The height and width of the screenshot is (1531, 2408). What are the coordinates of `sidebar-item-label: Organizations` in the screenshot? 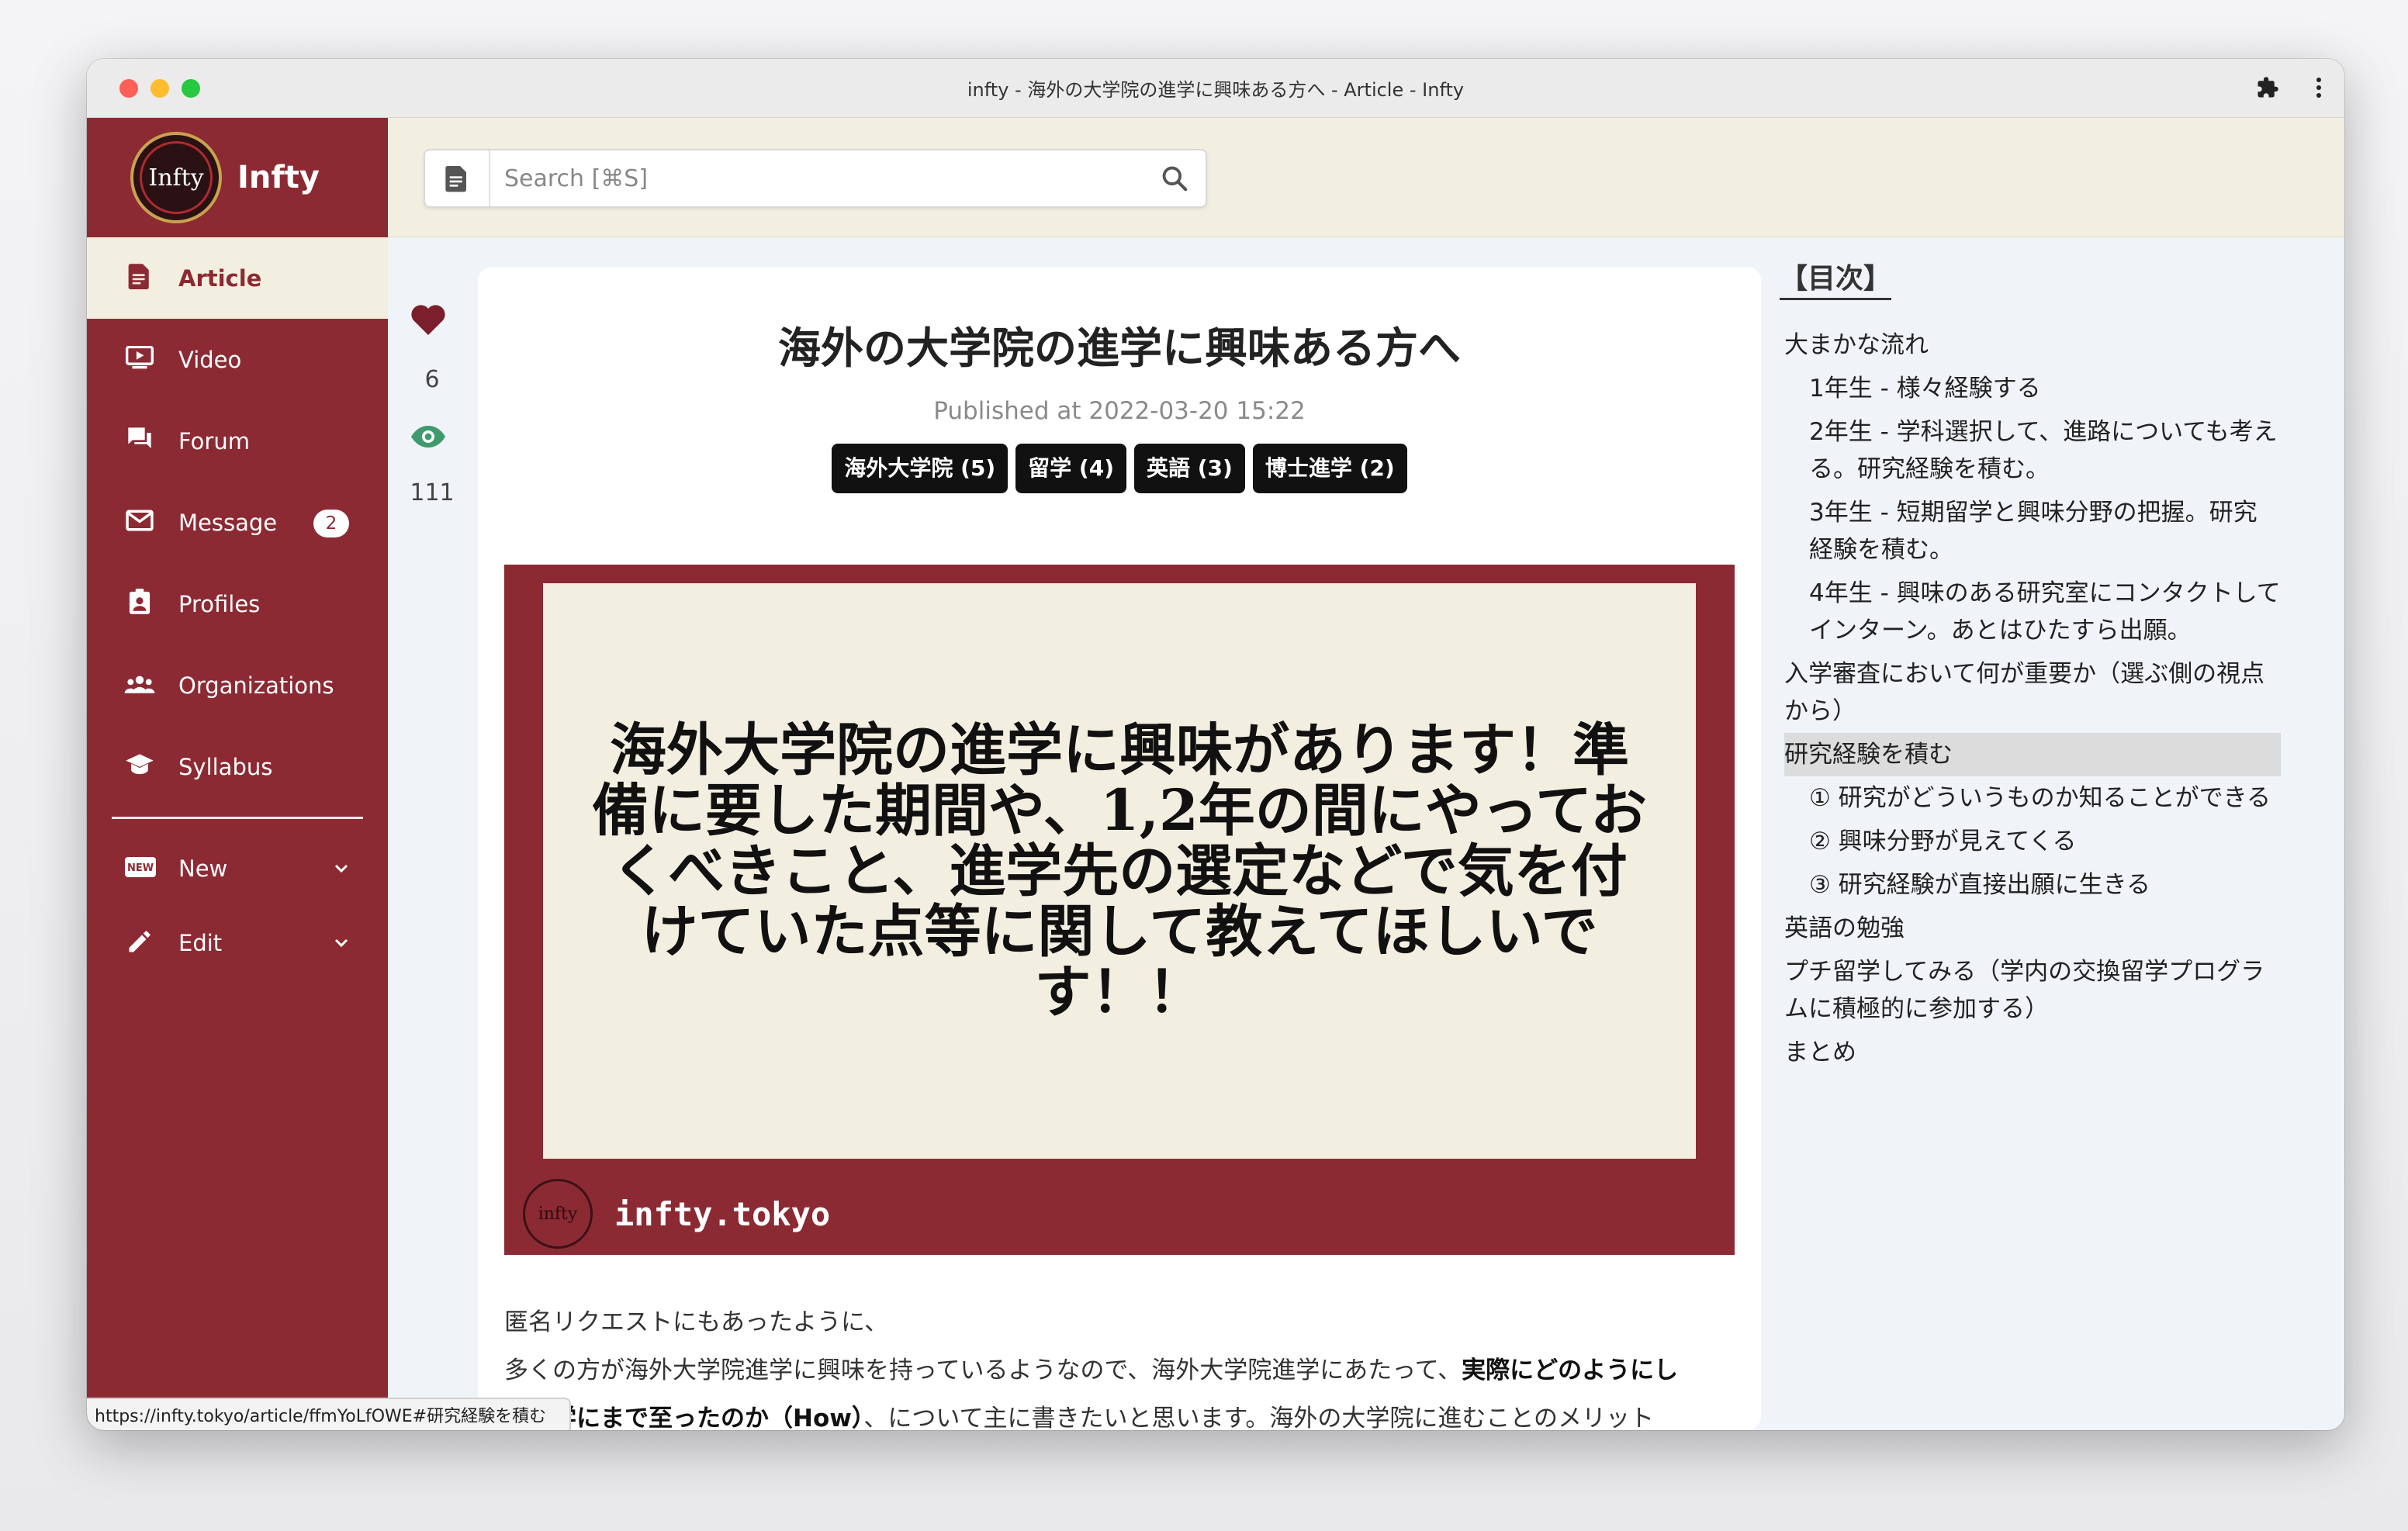 It's located at (256, 685).